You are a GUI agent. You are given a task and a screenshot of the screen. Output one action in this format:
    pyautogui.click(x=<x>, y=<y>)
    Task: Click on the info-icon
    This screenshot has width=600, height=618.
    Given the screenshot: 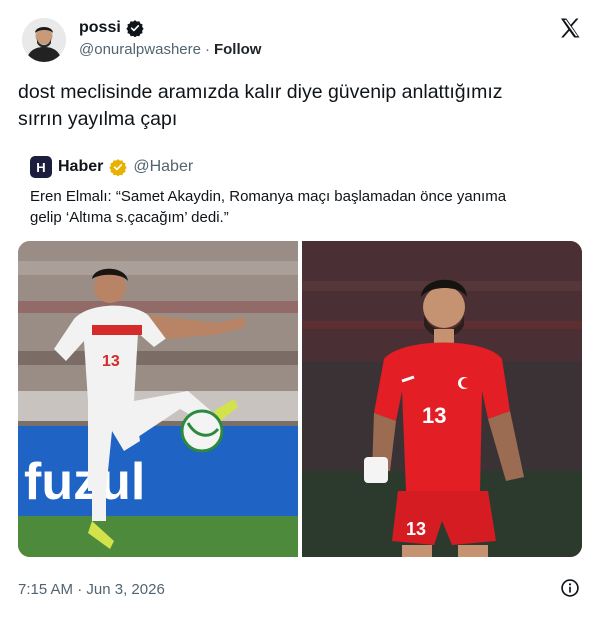 What is the action you would take?
    pyautogui.click(x=570, y=588)
    